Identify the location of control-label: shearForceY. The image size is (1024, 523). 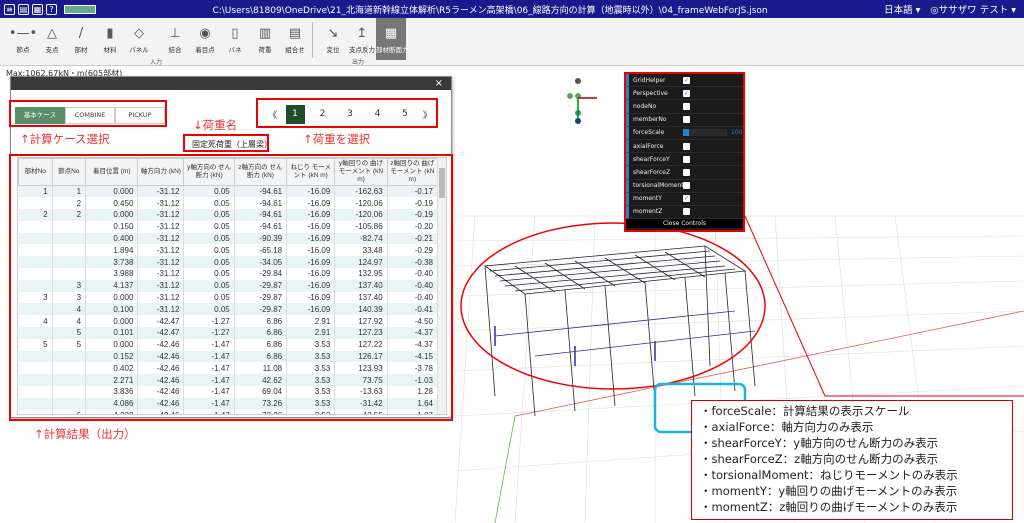
(651, 159).